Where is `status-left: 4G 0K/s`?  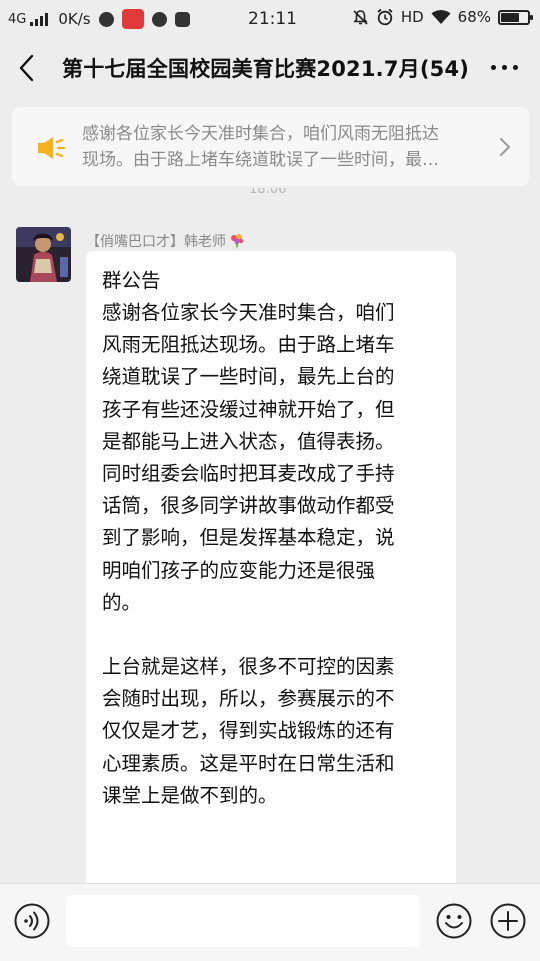
status-left: 4G 0K/s is located at coordinates (99, 19).